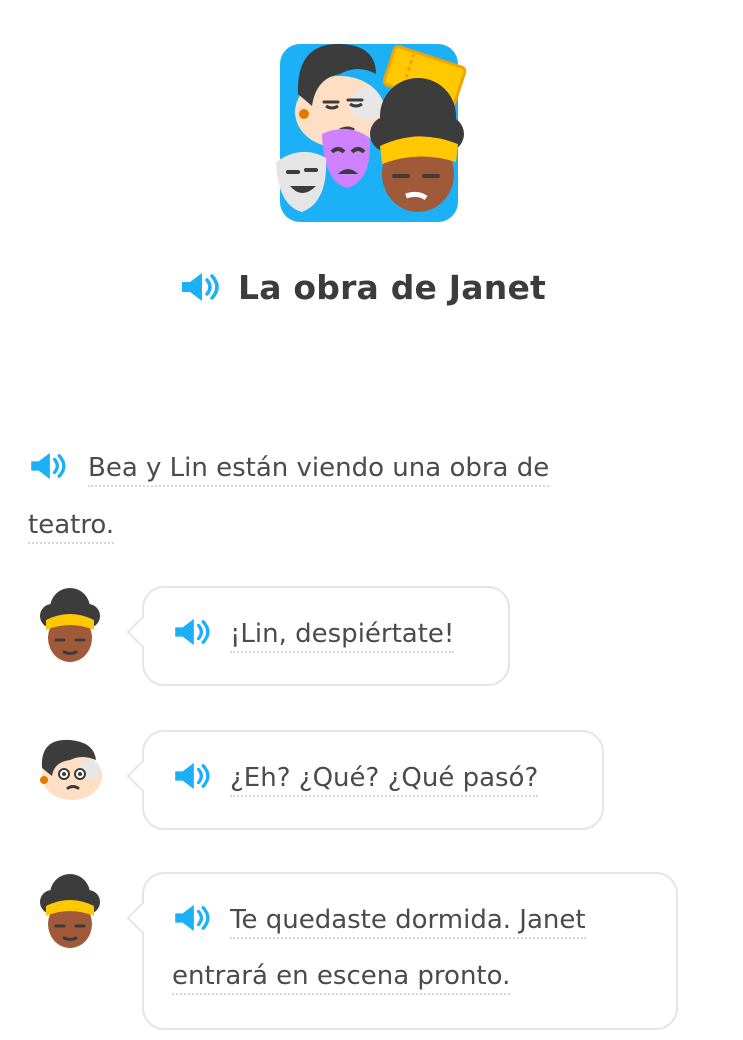 The height and width of the screenshot is (1040, 743). What do you see at coordinates (342, 636) in the screenshot?
I see `dialogue-text: ¡Lin, despiértate!` at bounding box center [342, 636].